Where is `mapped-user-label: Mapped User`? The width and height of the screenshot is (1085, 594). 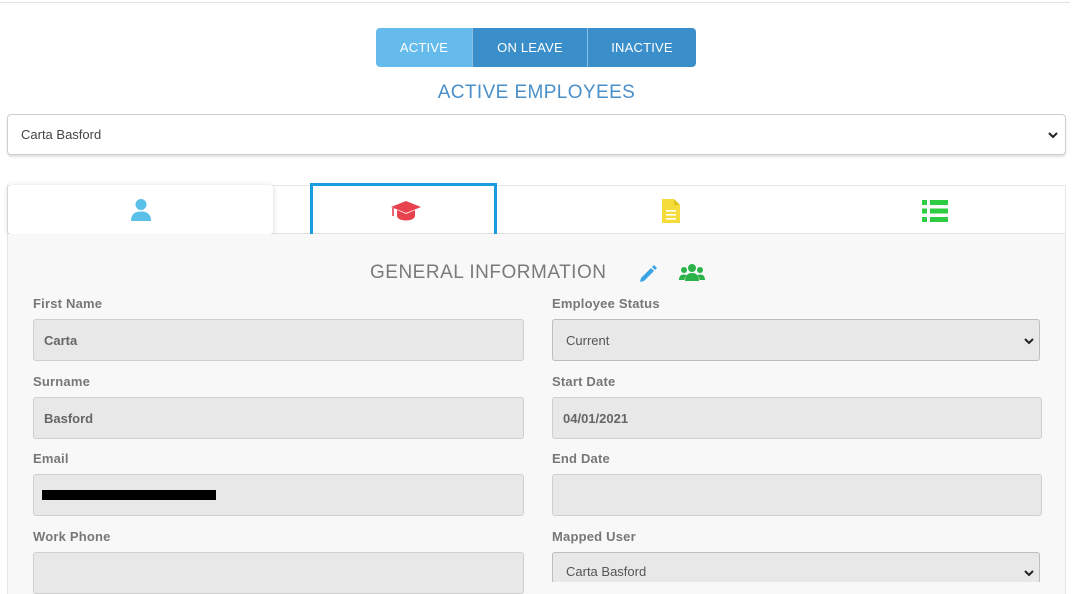 mapped-user-label: Mapped User is located at coordinates (594, 536).